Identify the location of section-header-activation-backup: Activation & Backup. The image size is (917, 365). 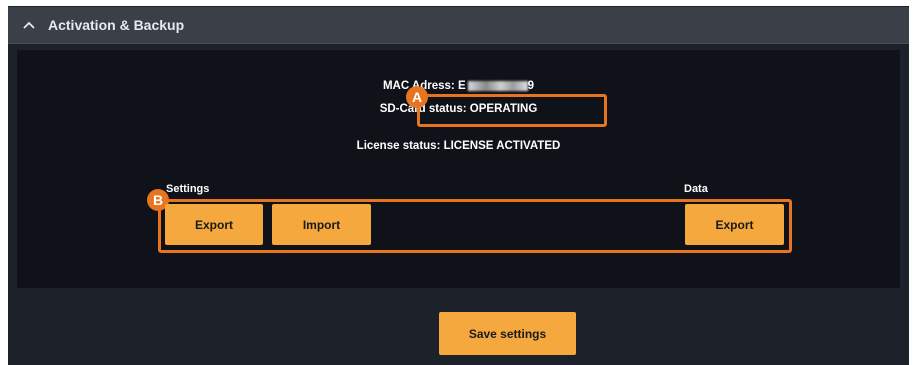
(458, 25).